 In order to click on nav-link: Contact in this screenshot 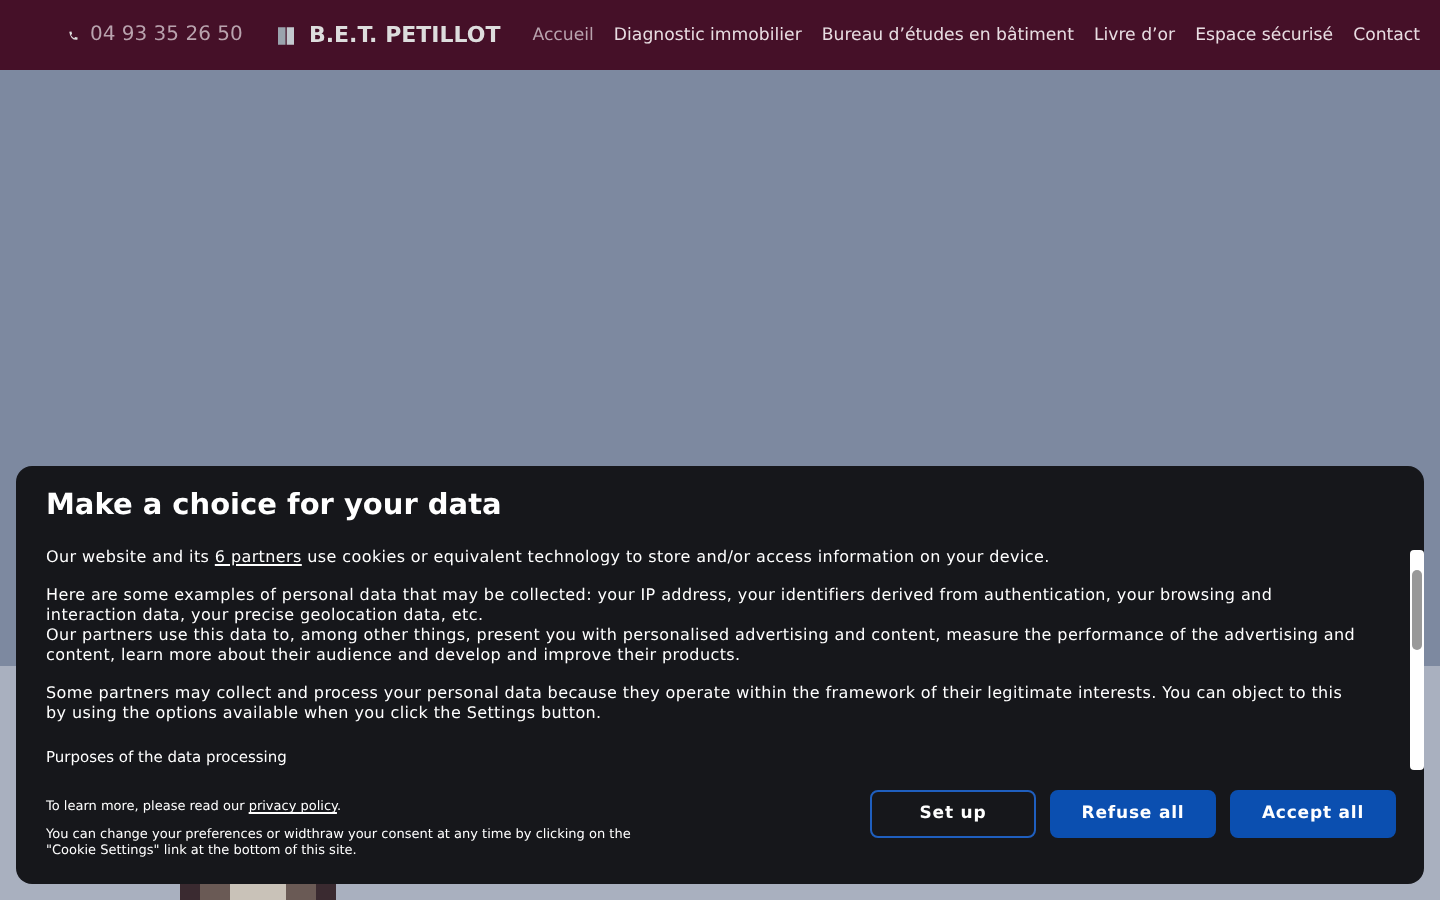, I will do `click(1386, 35)`.